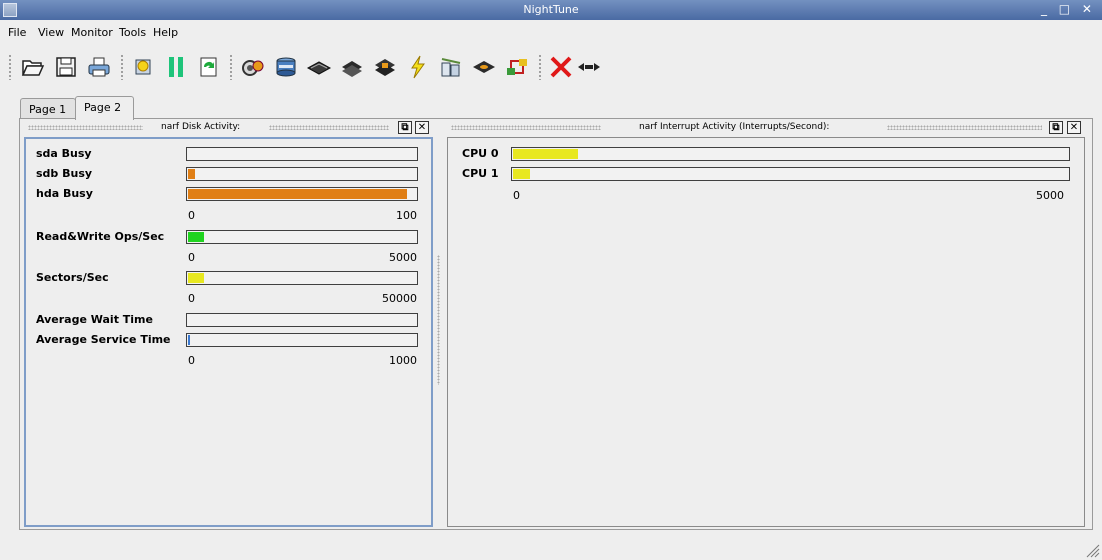 The height and width of the screenshot is (560, 1102). I want to click on disk-icon, so click(286, 67).